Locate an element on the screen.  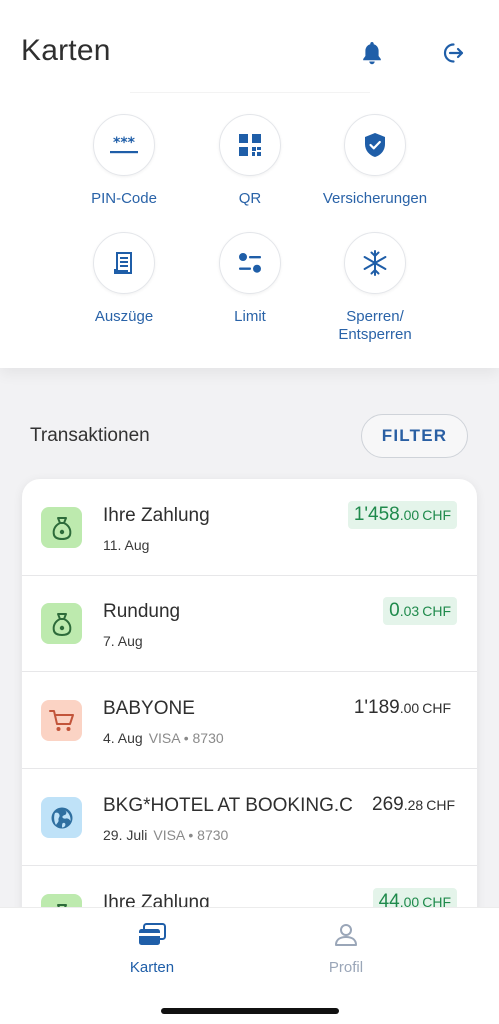
auszuege-circle is located at coordinates (124, 263).